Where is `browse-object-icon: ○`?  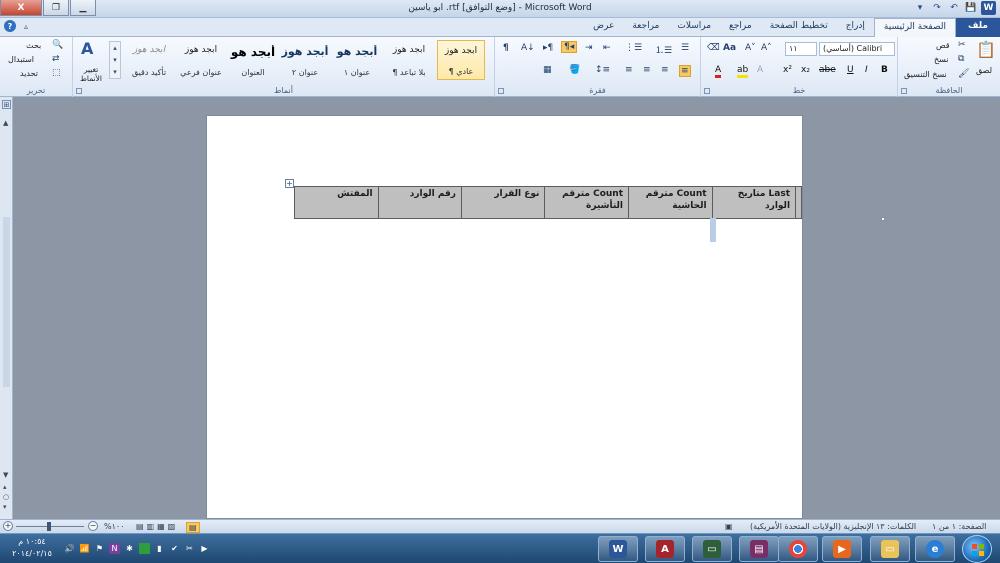
browse-object-icon: ○ is located at coordinates (6, 497).